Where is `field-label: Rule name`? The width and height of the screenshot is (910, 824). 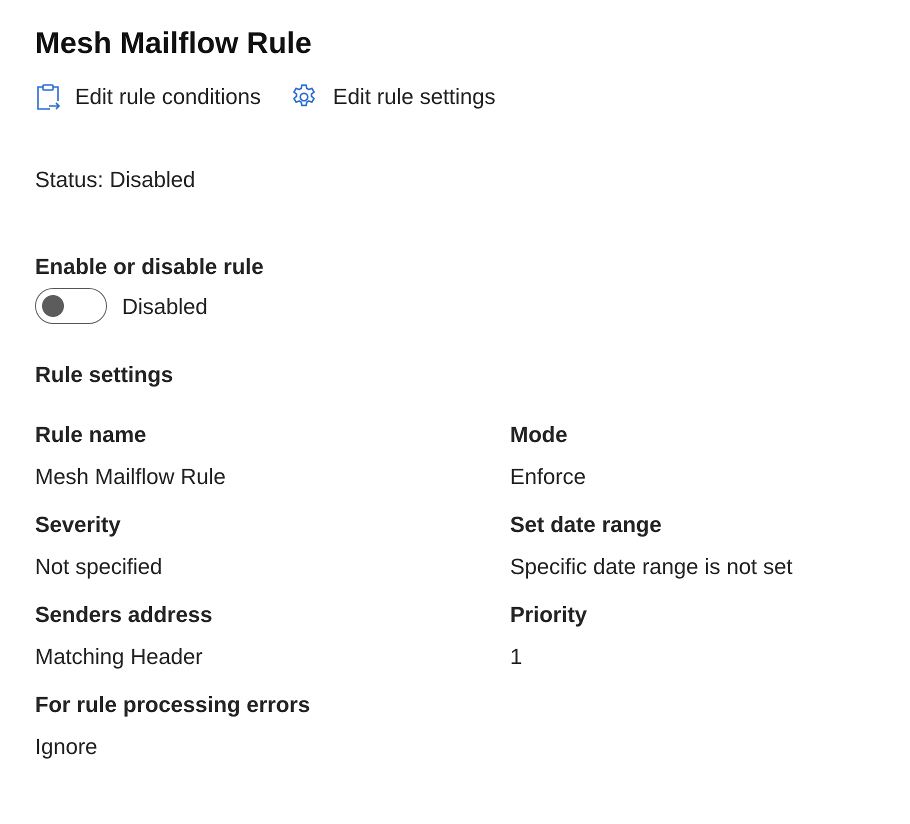
field-label: Rule name is located at coordinates (91, 435).